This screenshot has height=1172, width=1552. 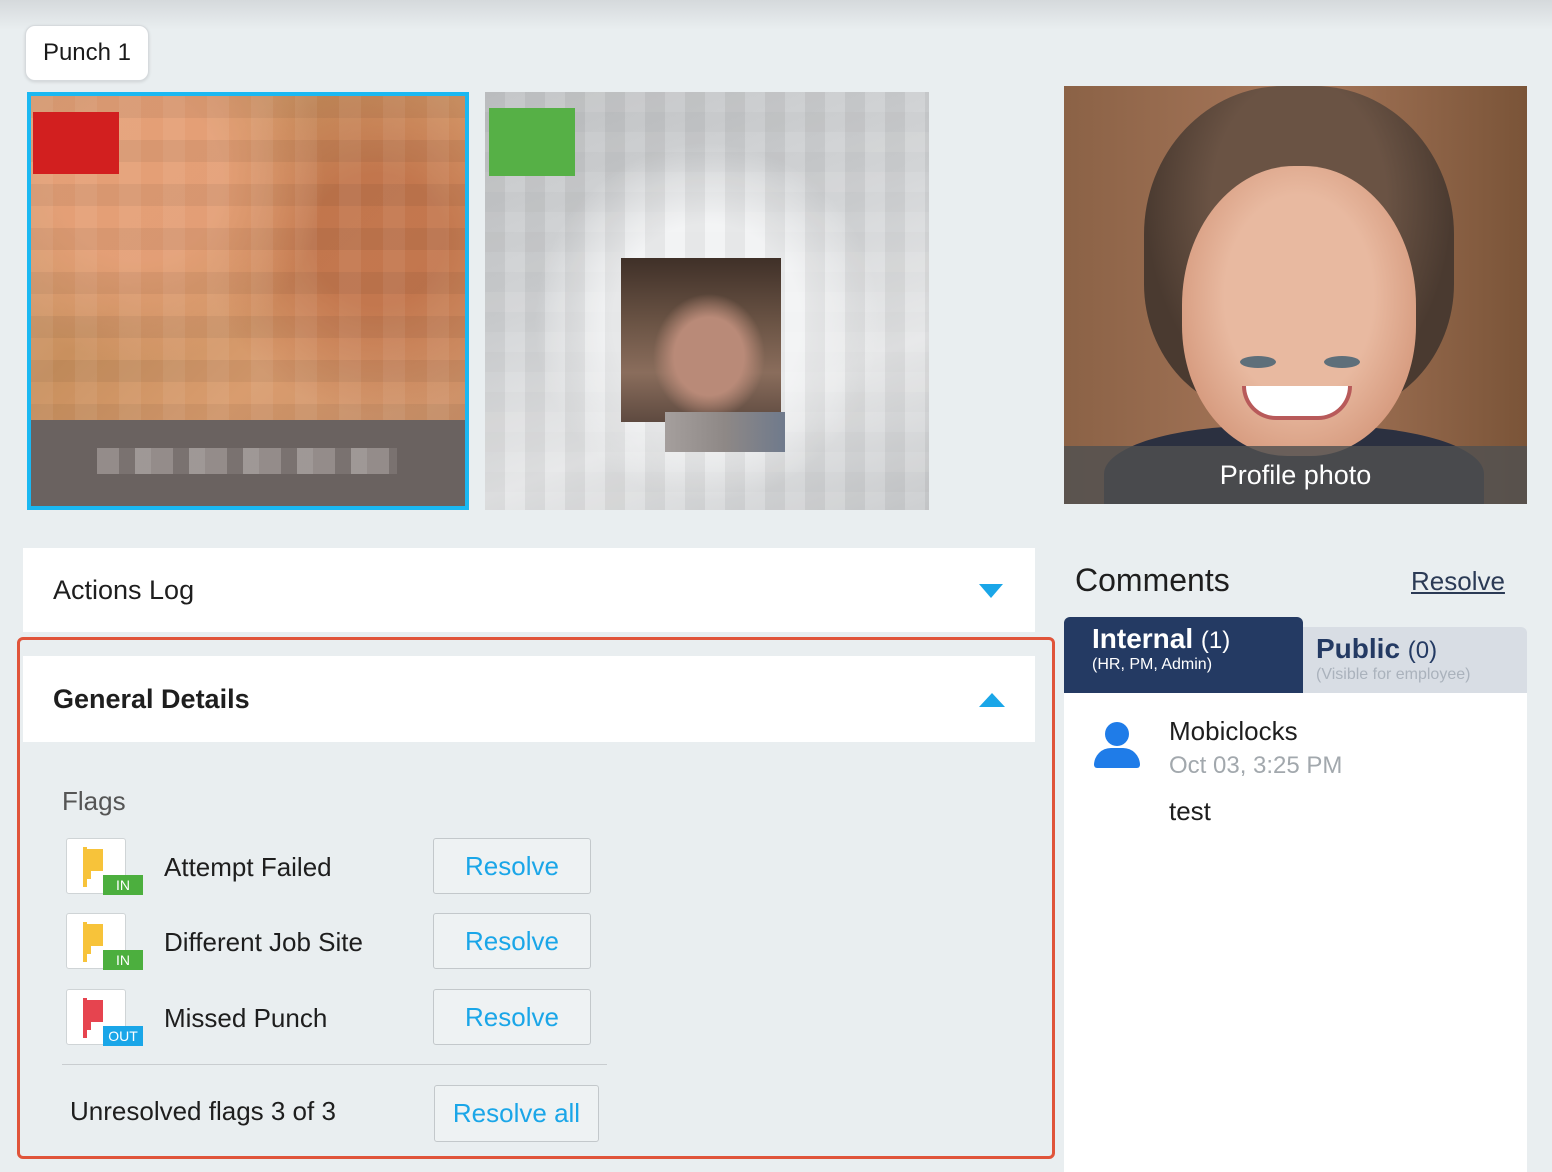 What do you see at coordinates (776, 15) in the screenshot?
I see `top-shade` at bounding box center [776, 15].